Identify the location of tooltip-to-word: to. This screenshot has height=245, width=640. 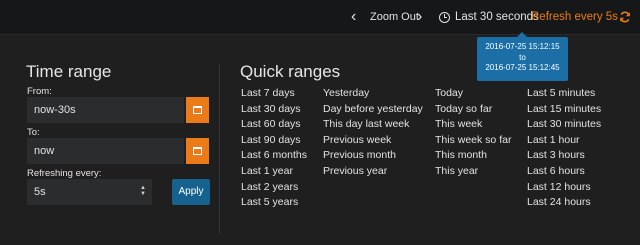
(522, 57).